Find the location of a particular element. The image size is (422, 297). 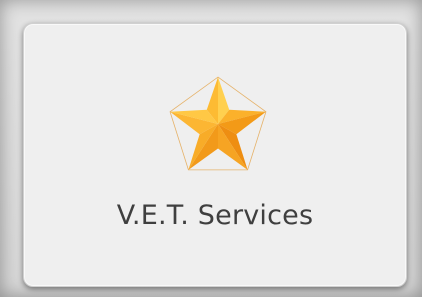

star-icon is located at coordinates (218, 124).